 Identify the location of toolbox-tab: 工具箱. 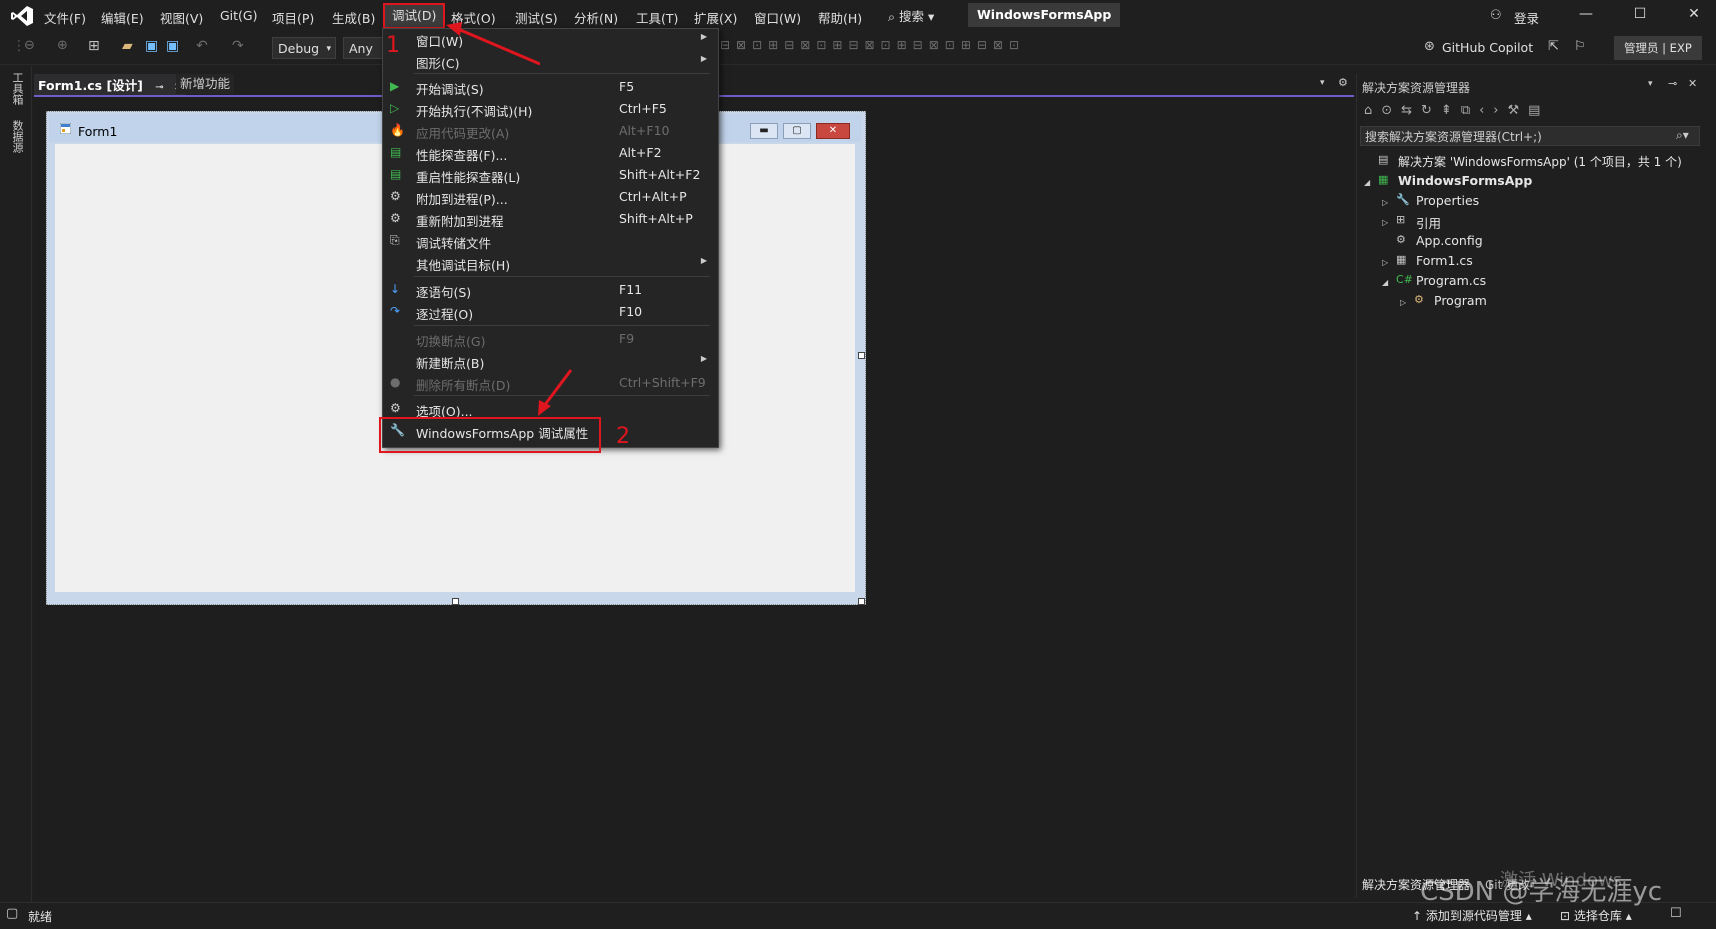
(17, 88).